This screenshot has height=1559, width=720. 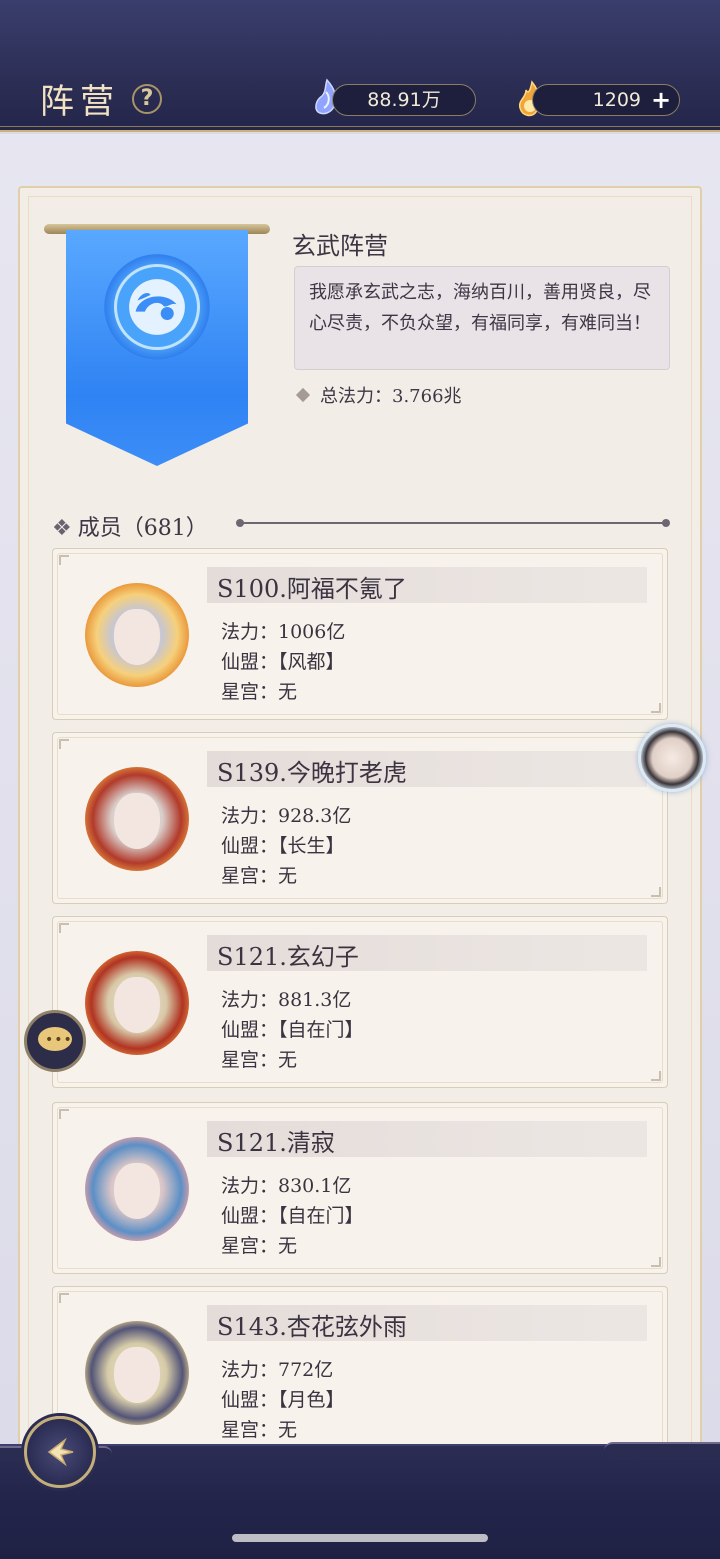 I want to click on faction-total-power: 总法力：3.766兆, so click(x=378, y=395).